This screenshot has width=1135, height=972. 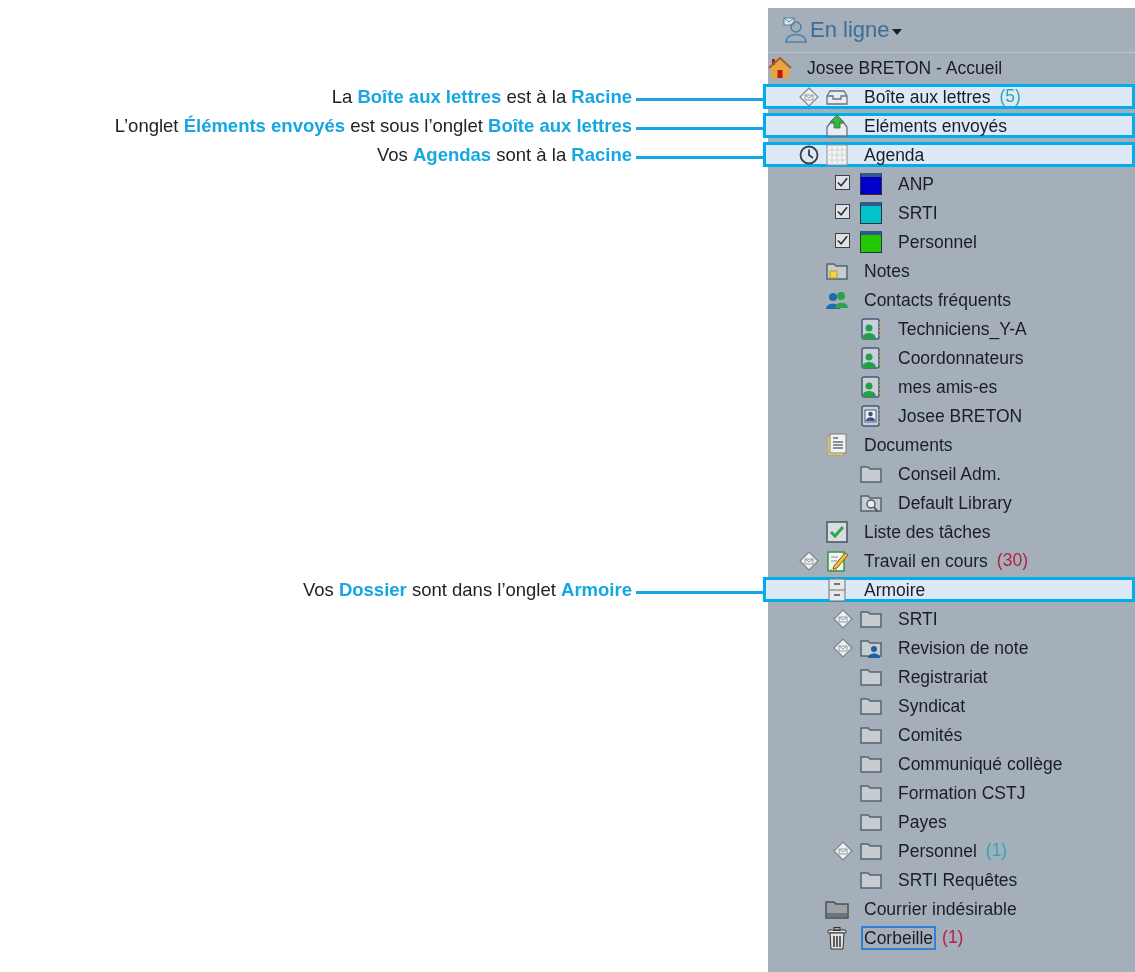 What do you see at coordinates (467, 589) in the screenshot?
I see `callout-text: Vos Dossier sont dans l’onglet Armoire` at bounding box center [467, 589].